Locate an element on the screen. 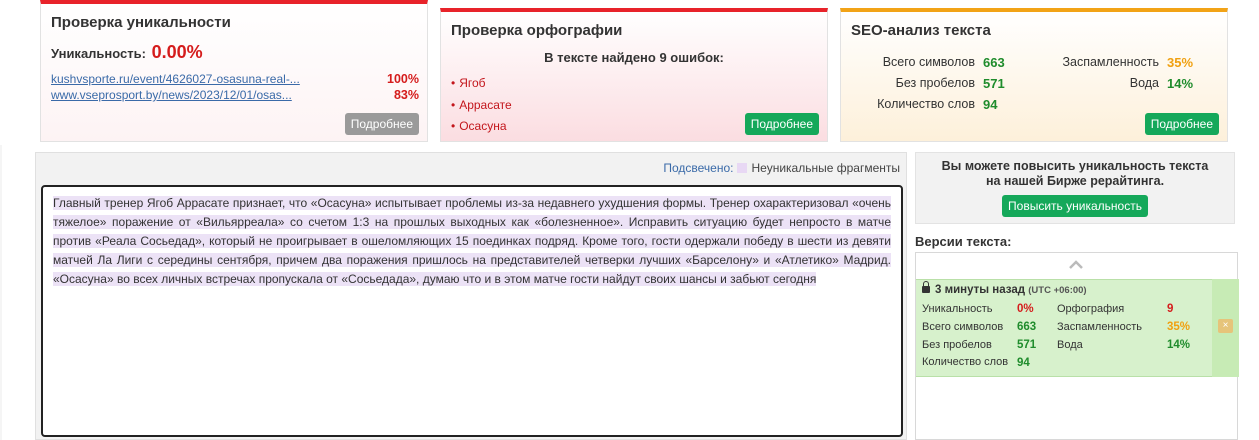  spelling-error-item: • Осасуна is located at coordinates (479, 126).